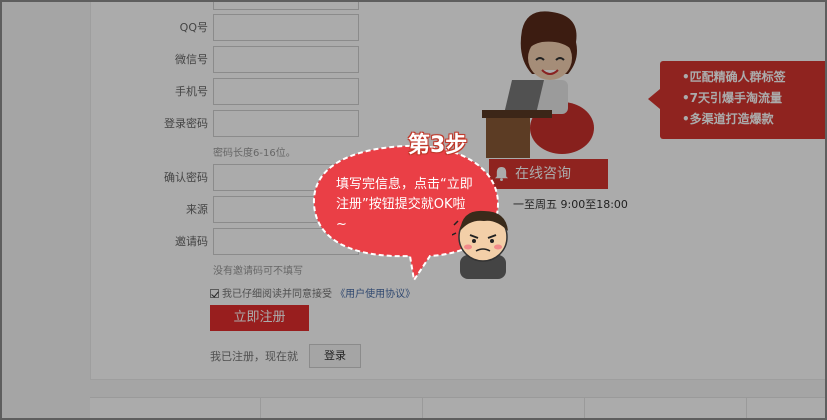  I want to click on qq-label: QQ号, so click(193, 27).